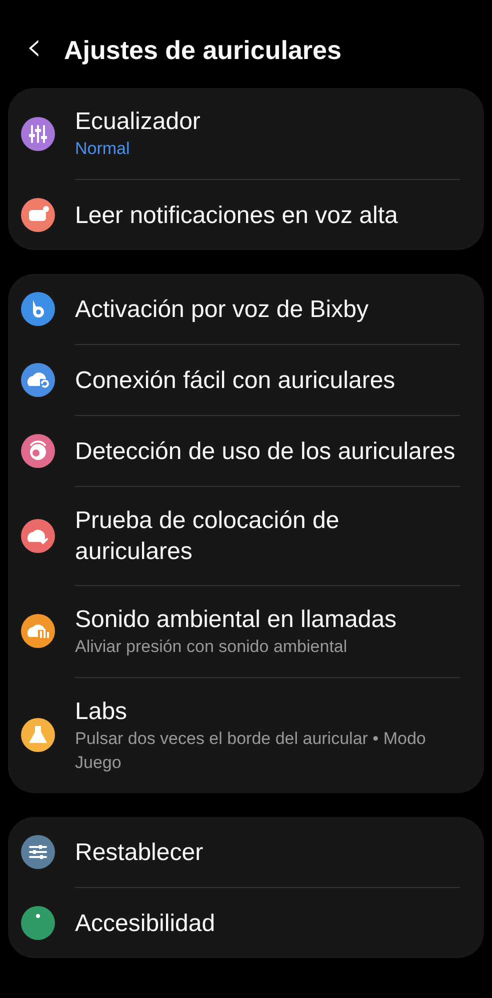 The image size is (492, 998). Describe the element at coordinates (139, 853) in the screenshot. I see `item-title: Restablecer` at that location.